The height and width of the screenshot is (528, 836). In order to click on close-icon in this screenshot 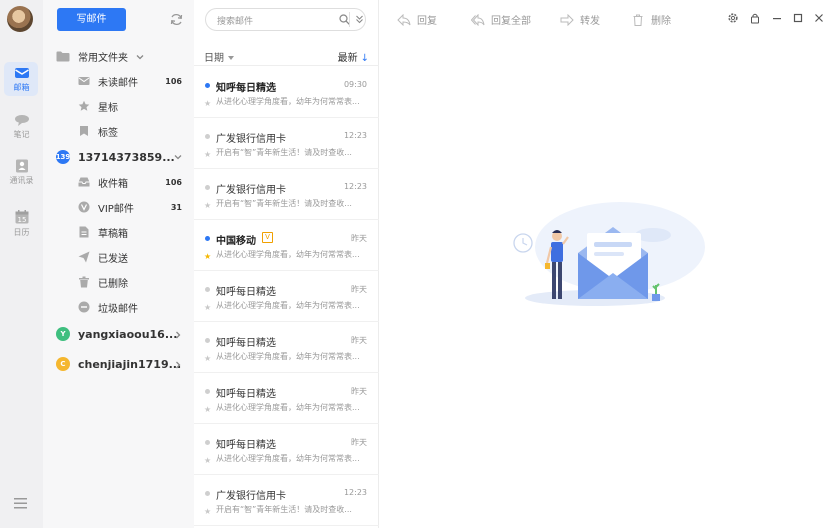, I will do `click(819, 18)`.